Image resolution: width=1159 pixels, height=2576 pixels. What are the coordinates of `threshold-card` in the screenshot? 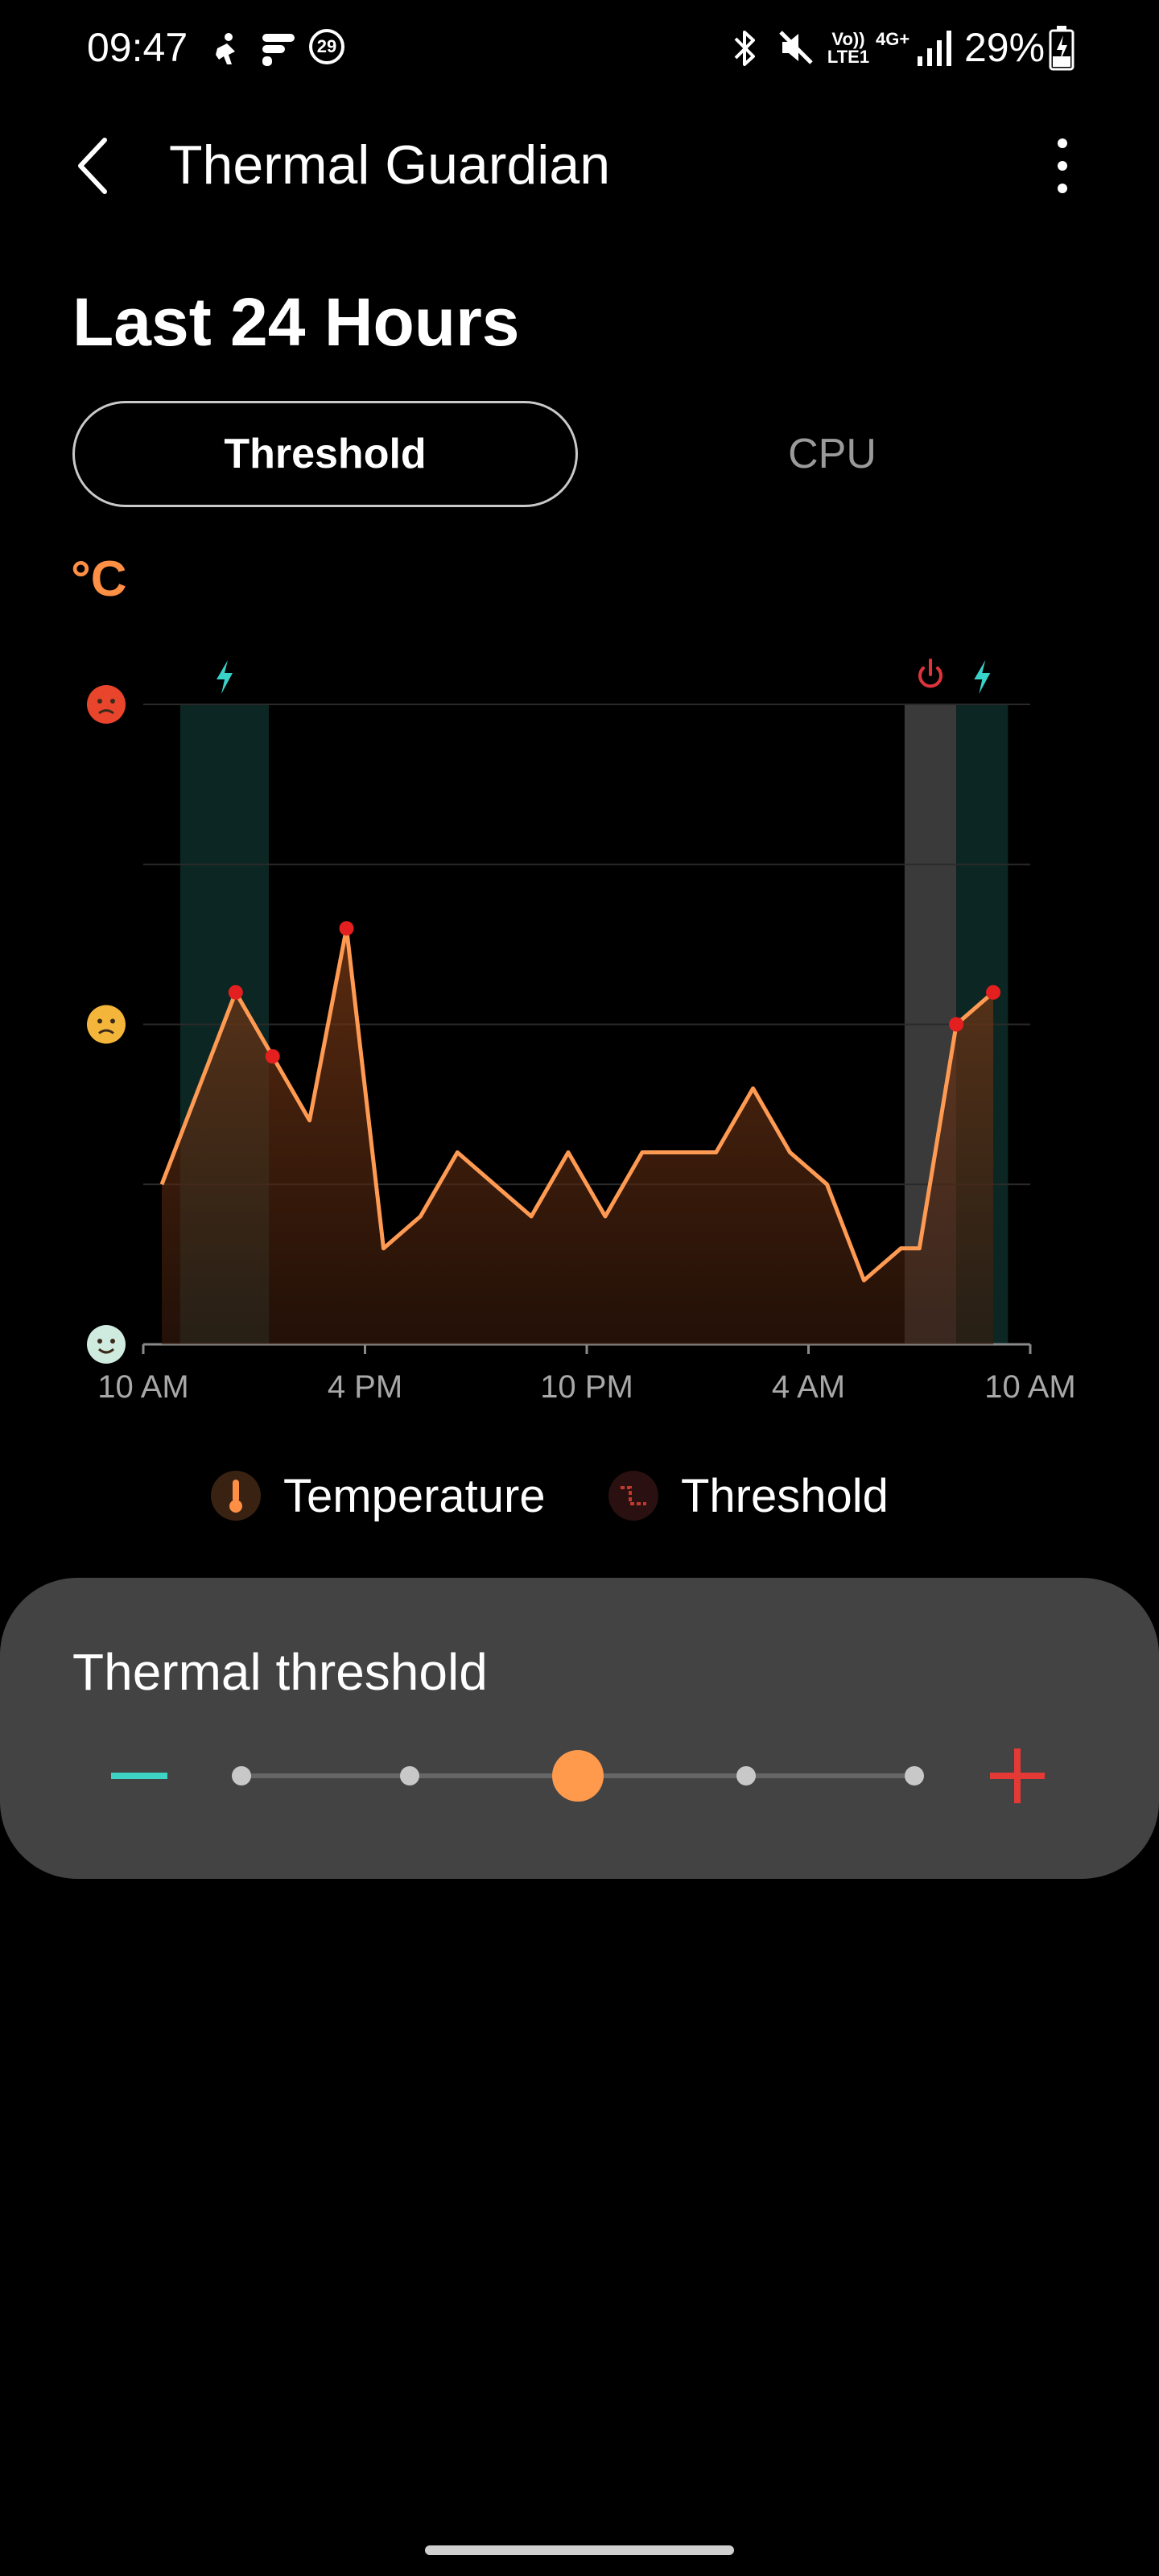 It's located at (579, 1728).